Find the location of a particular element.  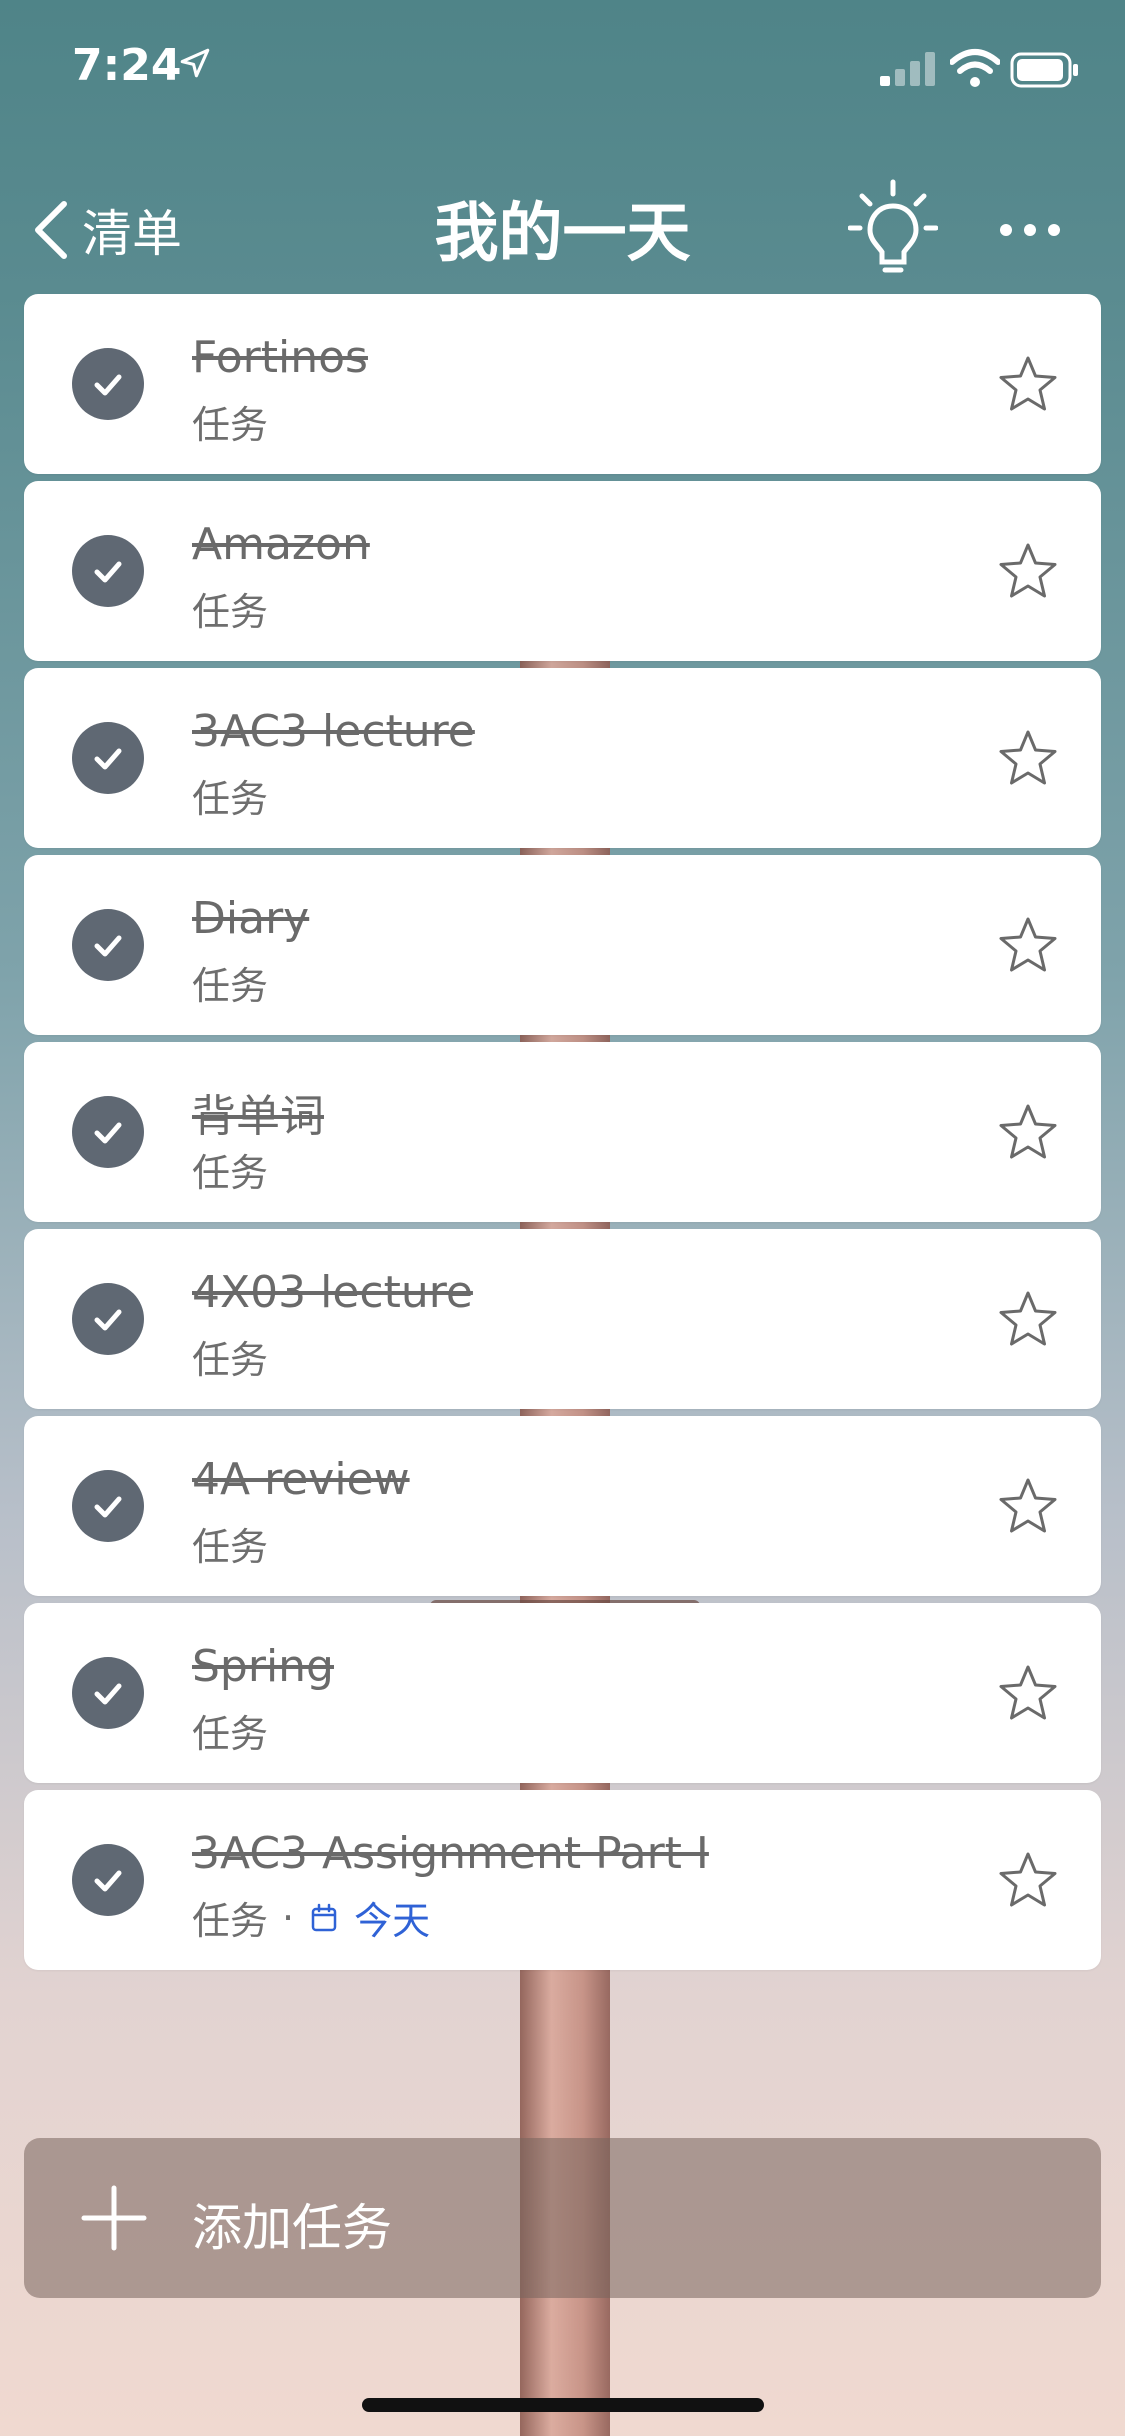

task-item: 4X03 lecture 任务 is located at coordinates (562, 1319).